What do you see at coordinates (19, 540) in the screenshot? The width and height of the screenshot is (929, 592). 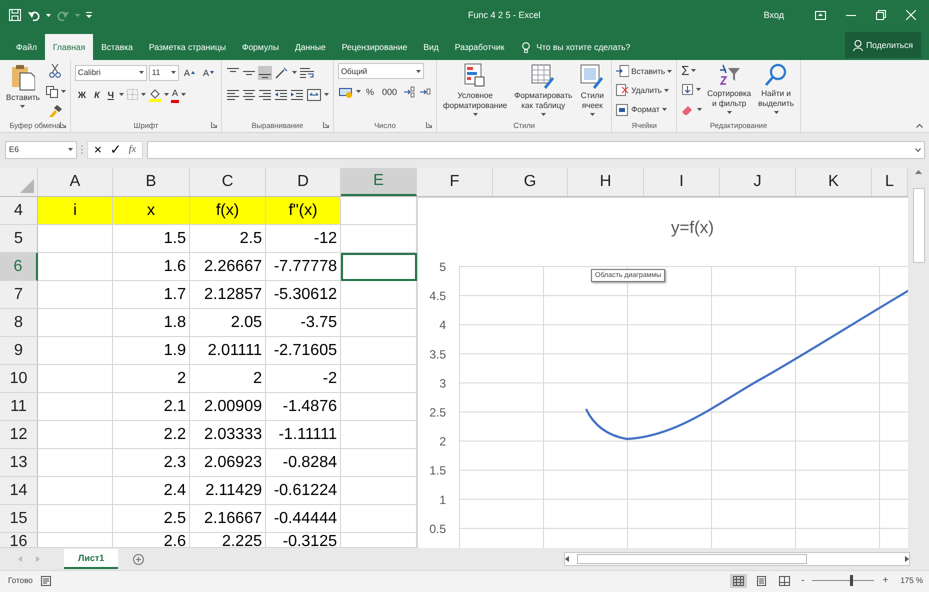 I see `row-header: 16` at bounding box center [19, 540].